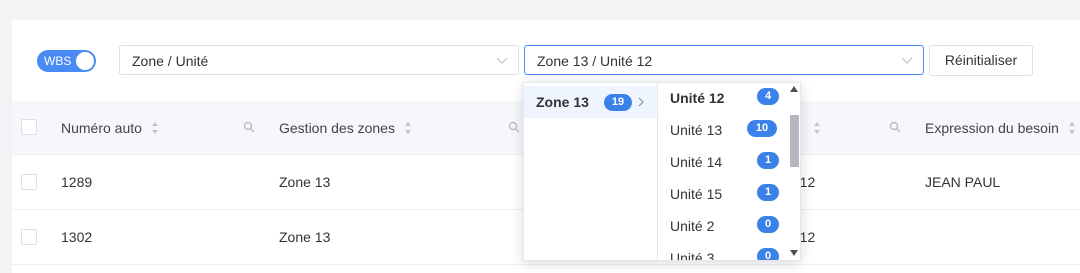 The image size is (1080, 273). I want to click on unit-option: Unité 15 1, so click(723, 194).